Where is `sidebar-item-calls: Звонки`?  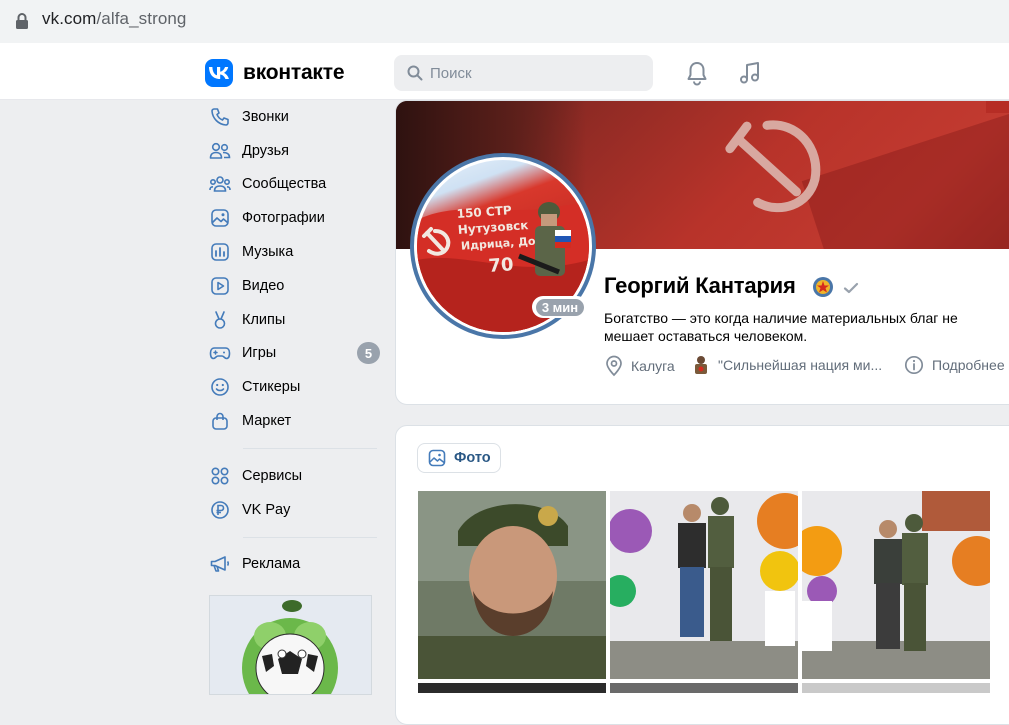
sidebar-item-calls: Звонки is located at coordinates (295, 117).